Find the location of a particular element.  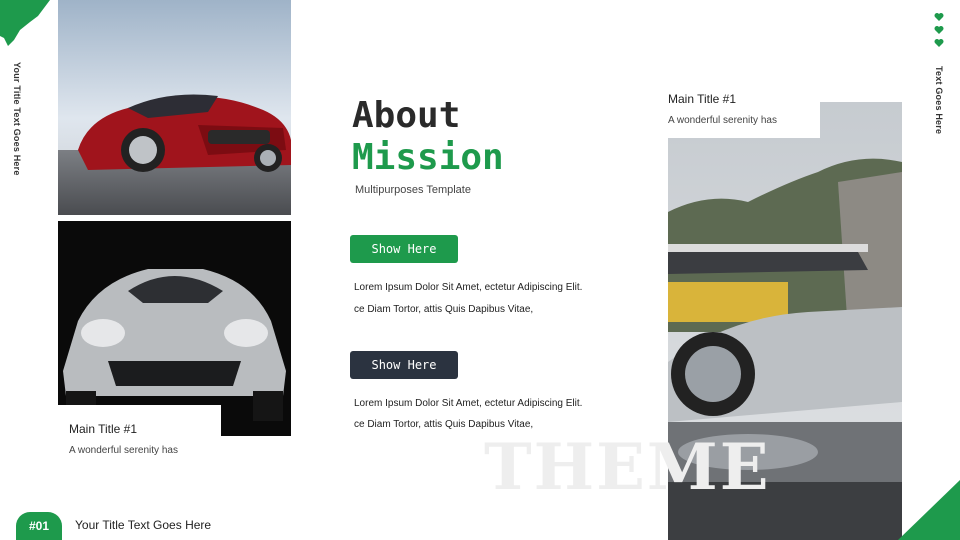

page-subtitle: Multipurposes Template is located at coordinates (413, 190).